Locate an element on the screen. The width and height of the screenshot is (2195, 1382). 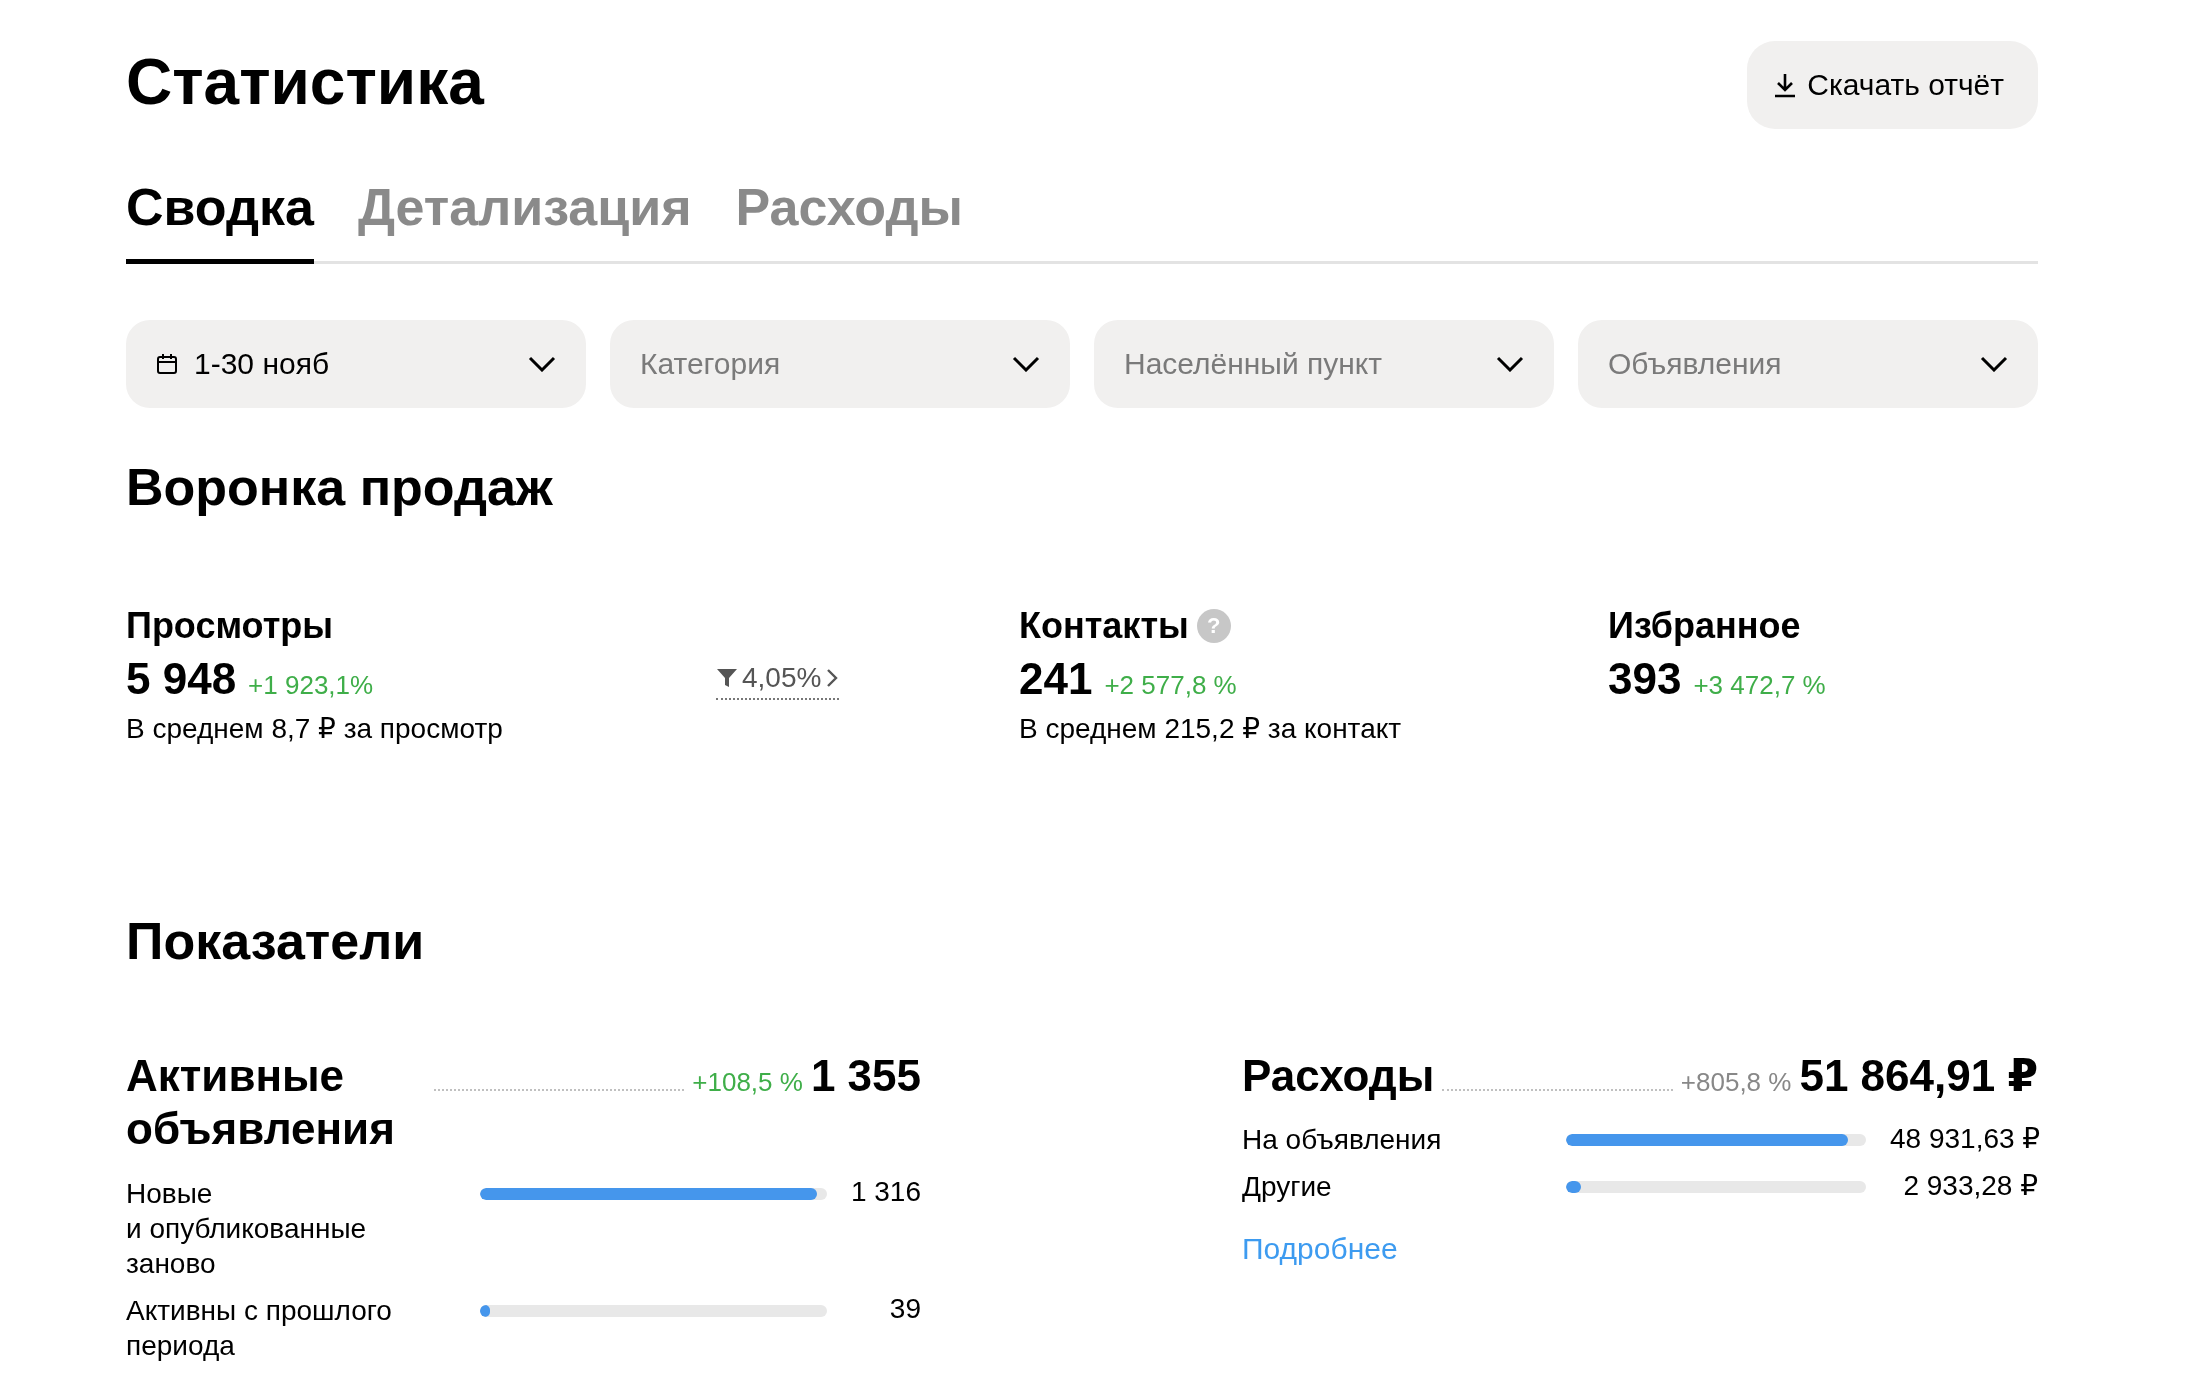
row-label: Новые и опубликованные заново is located at coordinates (247, 1229).